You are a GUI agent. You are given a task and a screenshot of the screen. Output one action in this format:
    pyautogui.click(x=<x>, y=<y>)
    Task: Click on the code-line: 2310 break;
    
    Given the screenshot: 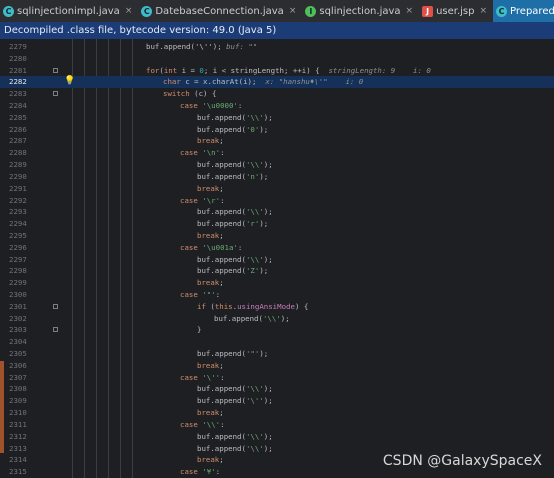 What is the action you would take?
    pyautogui.click(x=277, y=413)
    